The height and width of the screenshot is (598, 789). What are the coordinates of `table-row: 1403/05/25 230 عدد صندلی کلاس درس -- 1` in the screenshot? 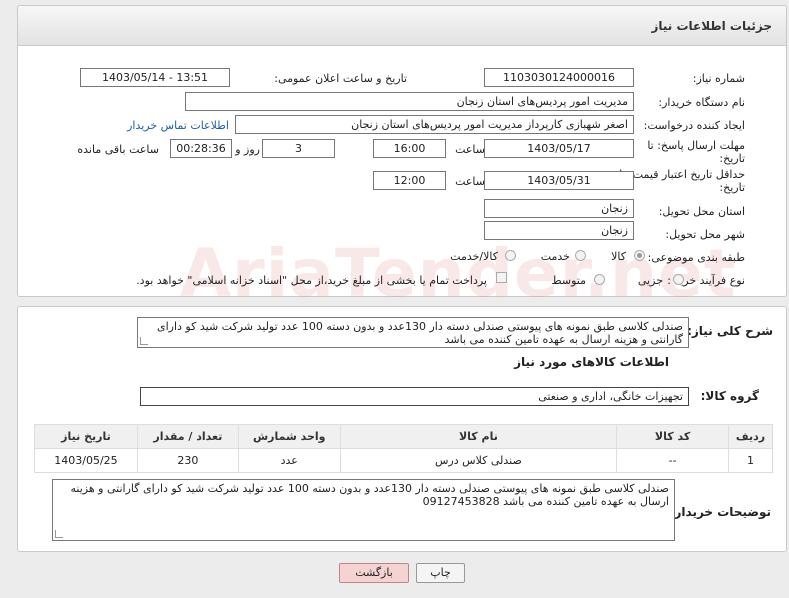 It's located at (404, 460).